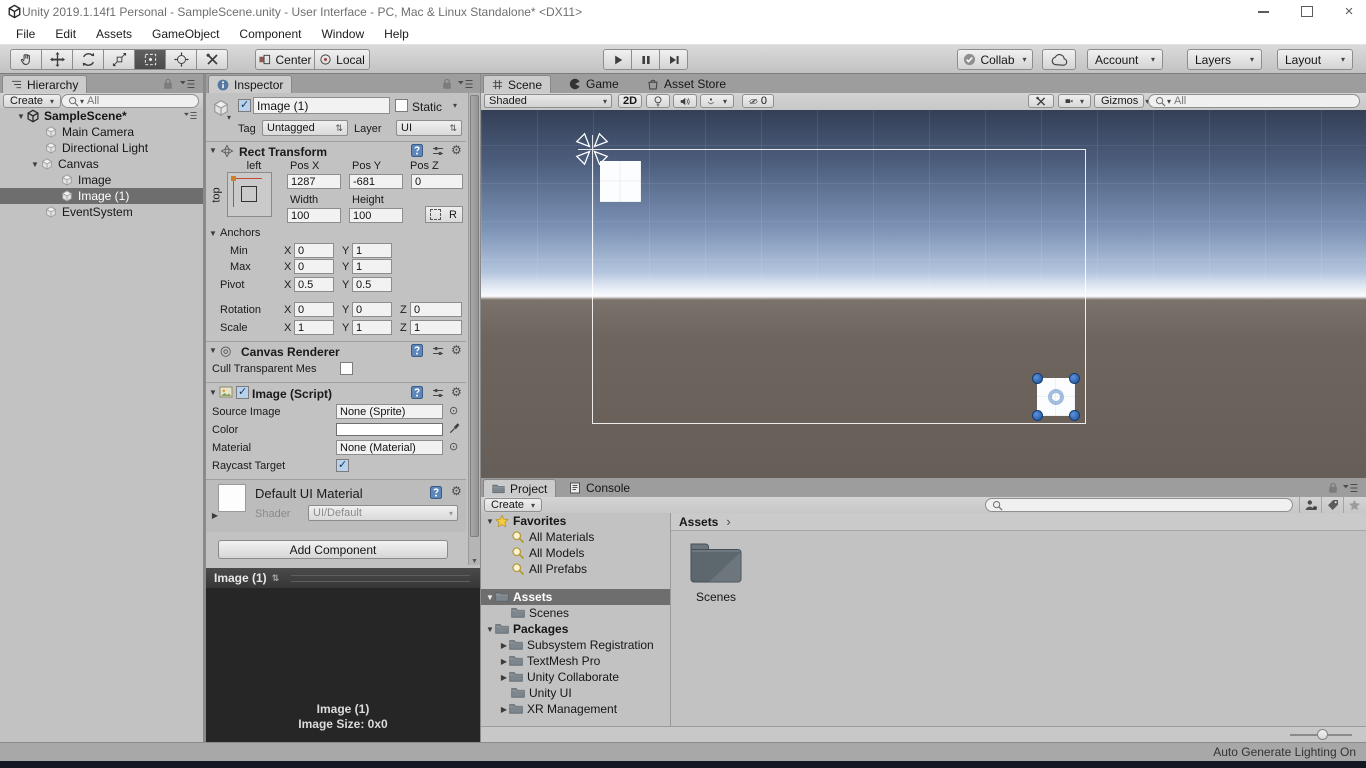 The image size is (1366, 768). I want to click on rect-handle-bottom-left, so click(1037, 415).